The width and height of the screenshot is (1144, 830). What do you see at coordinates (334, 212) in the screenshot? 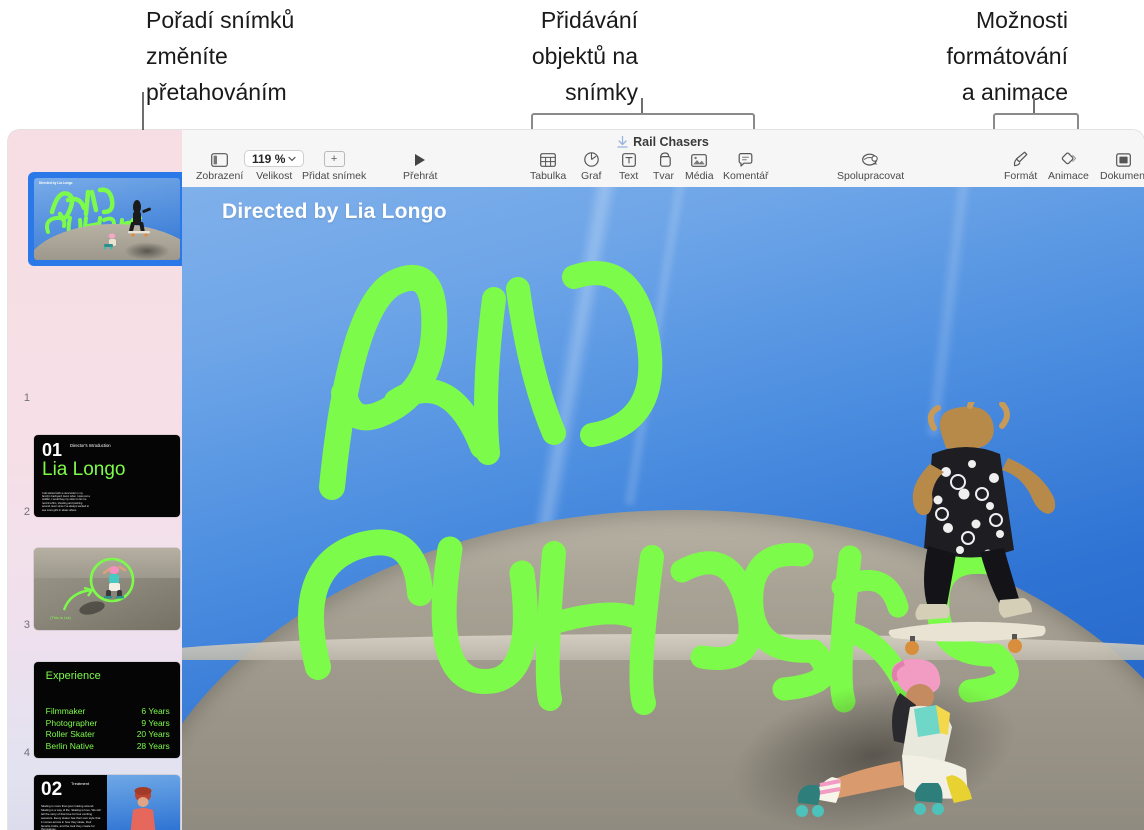
I see `slide-title-text: Directed by Lia Longo` at bounding box center [334, 212].